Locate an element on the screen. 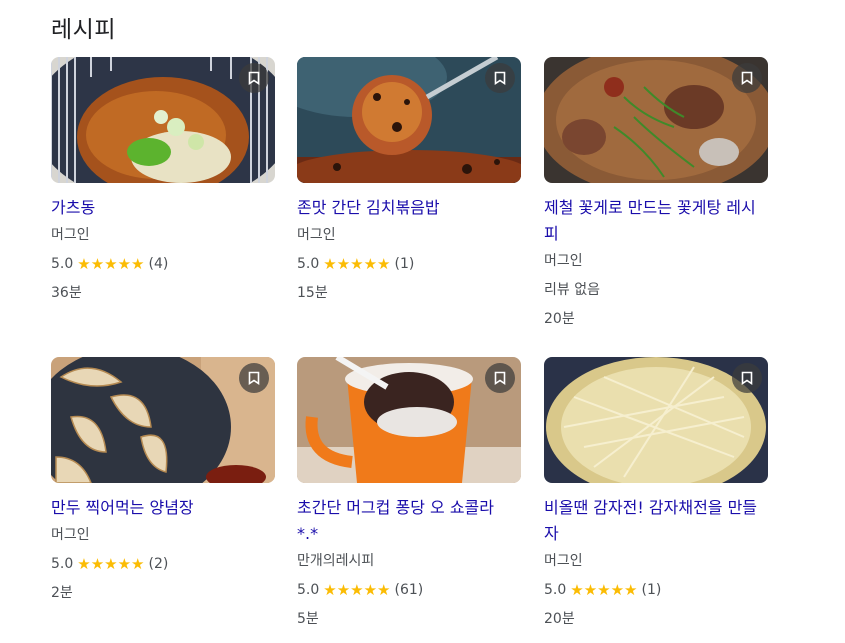 Image resolution: width=845 pixels, height=643 pixels. recipe-title: 비올땐 감자전! 감자채전을 만들자 is located at coordinates (654, 521).